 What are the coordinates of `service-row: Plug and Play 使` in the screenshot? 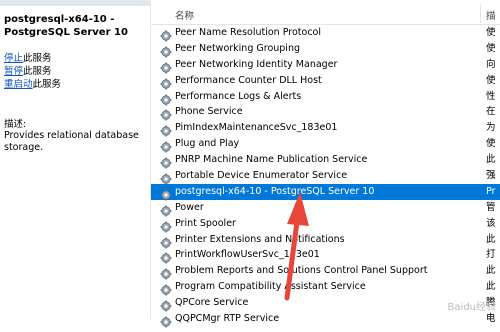 It's located at (325, 144).